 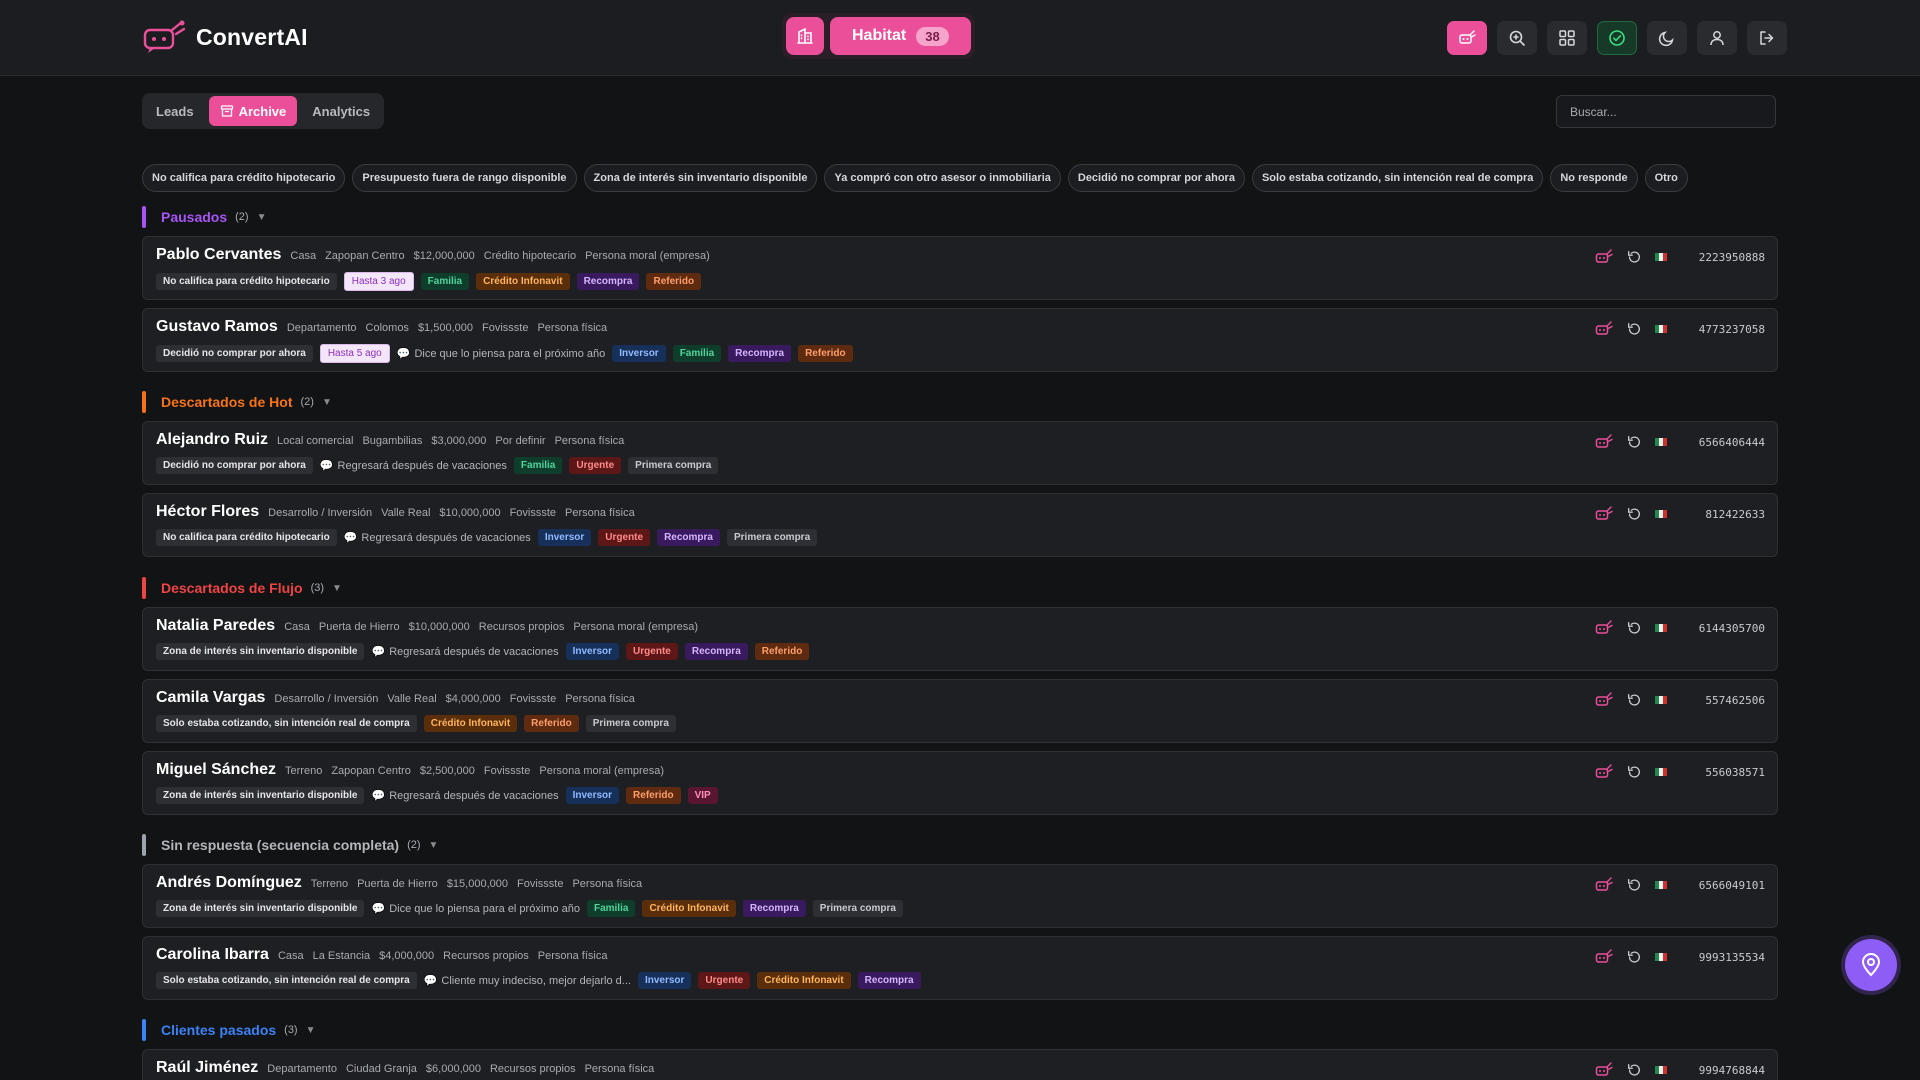 I want to click on lead-meta: $10,000,000, so click(x=439, y=627).